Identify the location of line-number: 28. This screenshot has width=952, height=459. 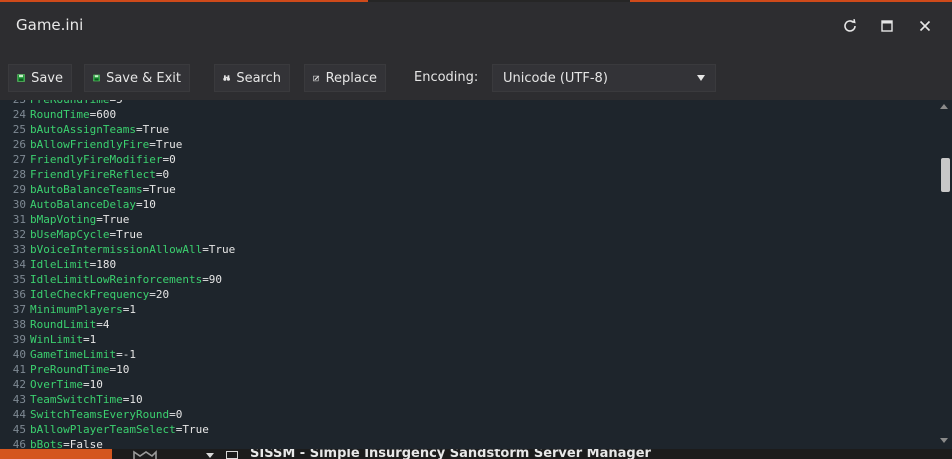
(19, 174).